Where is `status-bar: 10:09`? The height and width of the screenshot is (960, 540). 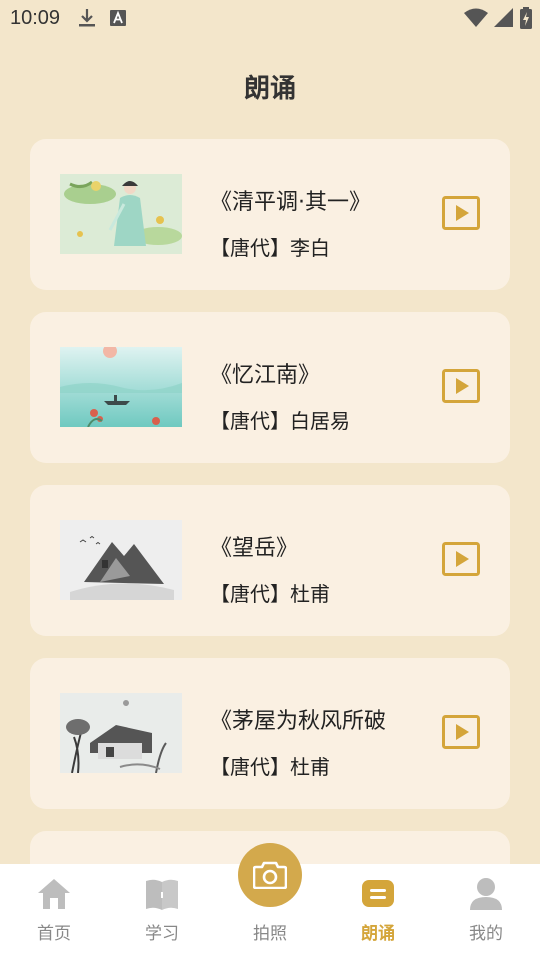 status-bar: 10:09 is located at coordinates (270, 18).